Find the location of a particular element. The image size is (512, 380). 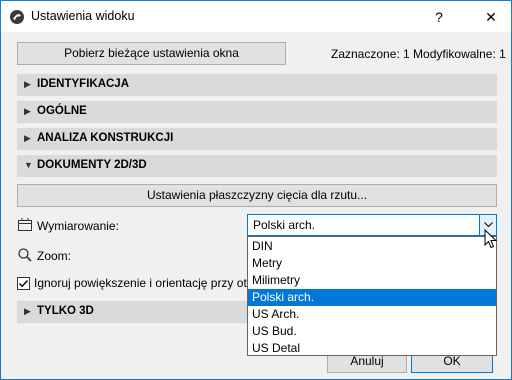

option-us-arch: US Arch. is located at coordinates (372, 314).